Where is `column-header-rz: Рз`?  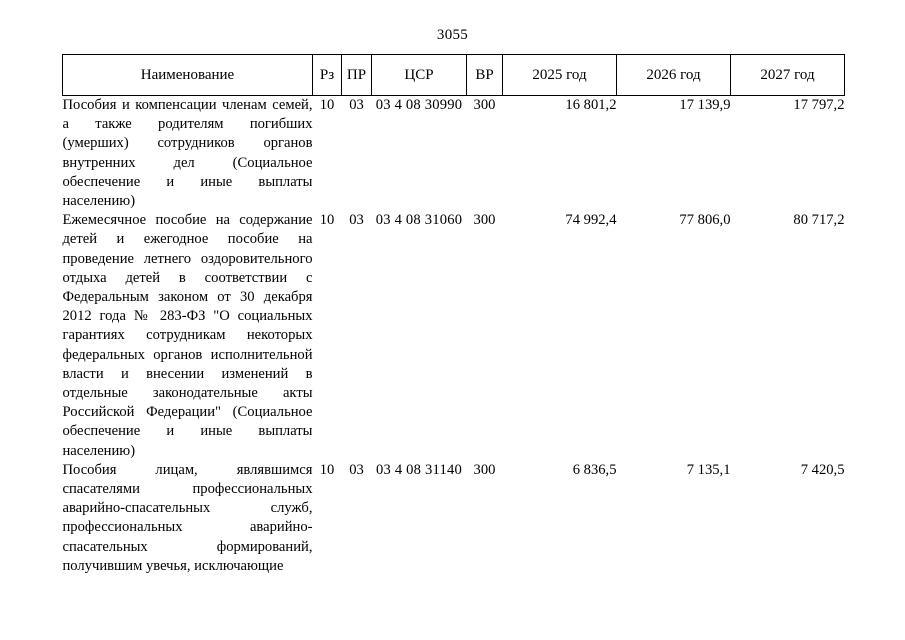 column-header-rz: Рз is located at coordinates (327, 75).